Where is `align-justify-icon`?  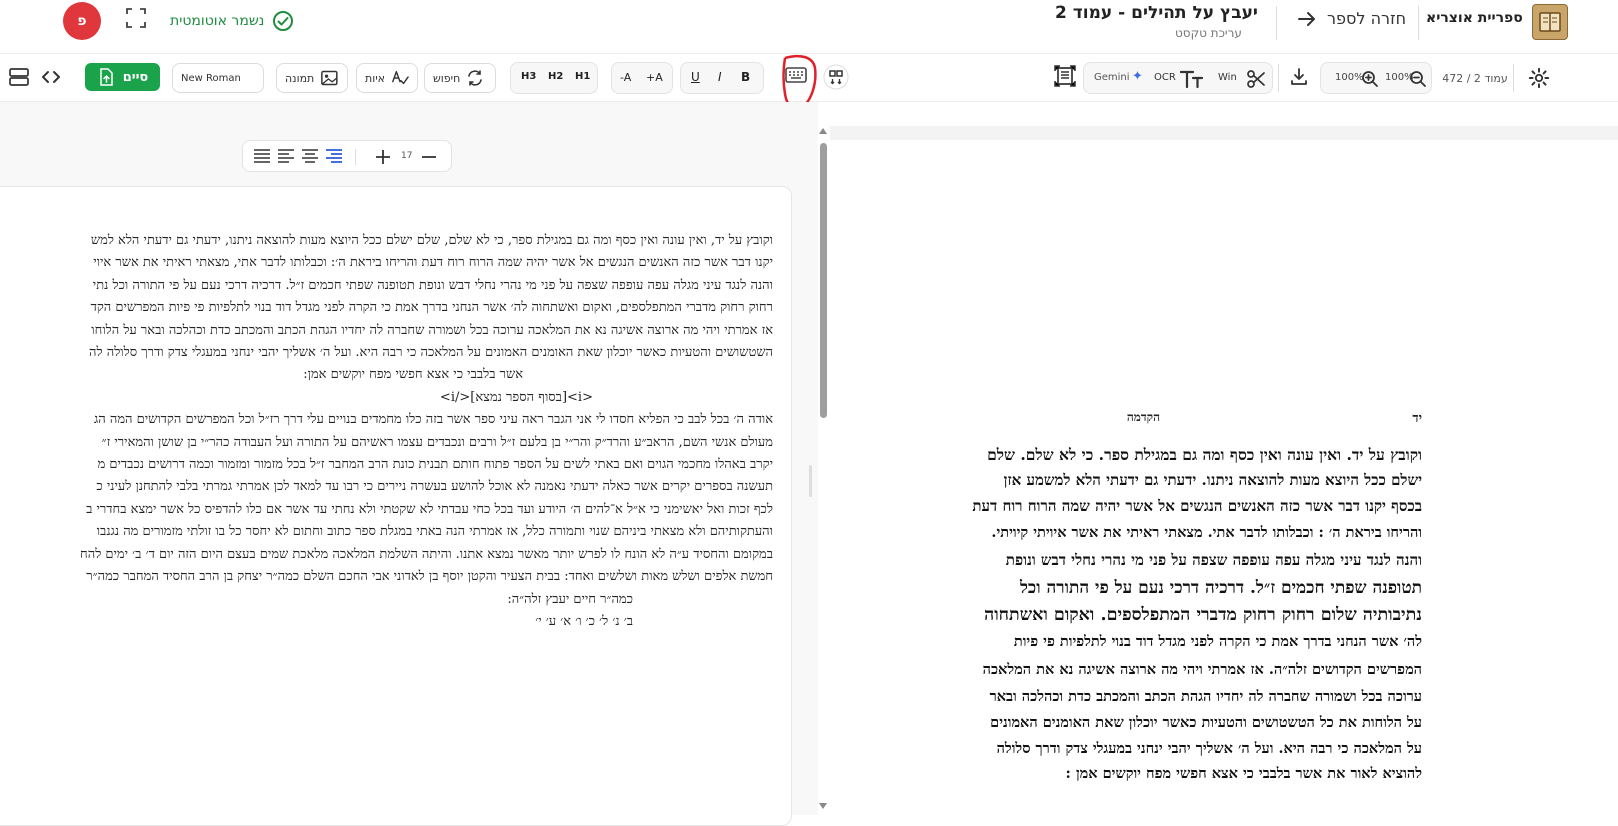 align-justify-icon is located at coordinates (262, 157).